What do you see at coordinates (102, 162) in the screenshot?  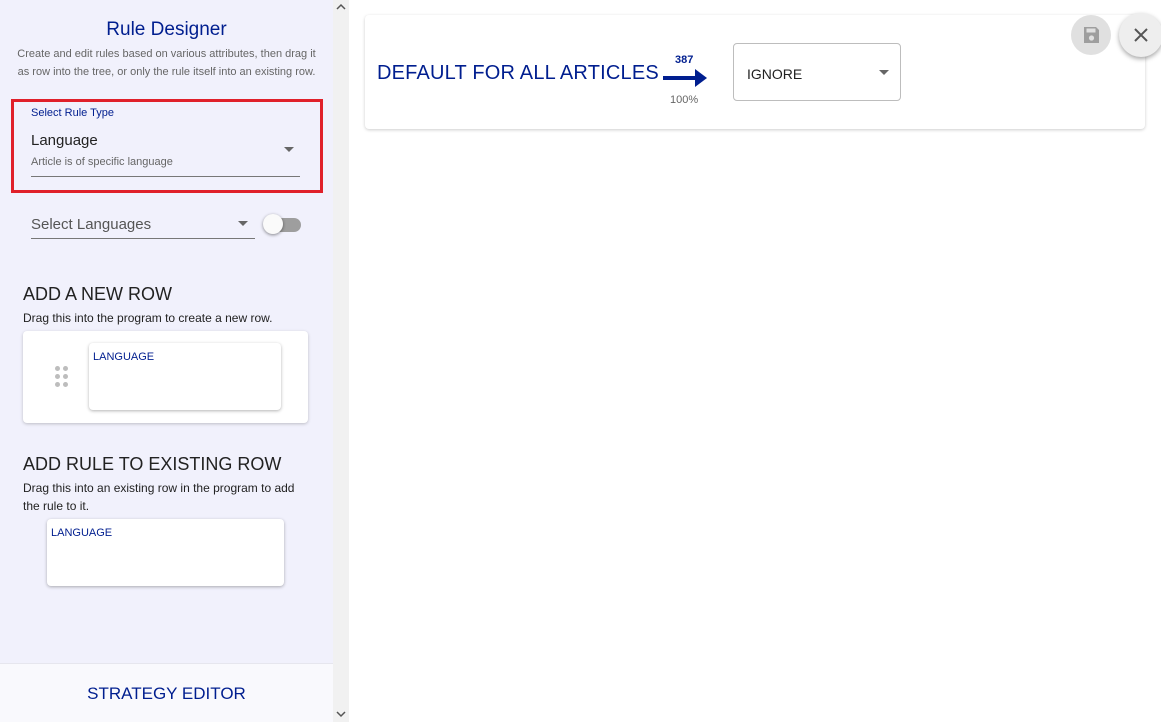 I see `rule-type-sublabel: Article is of specific language` at bounding box center [102, 162].